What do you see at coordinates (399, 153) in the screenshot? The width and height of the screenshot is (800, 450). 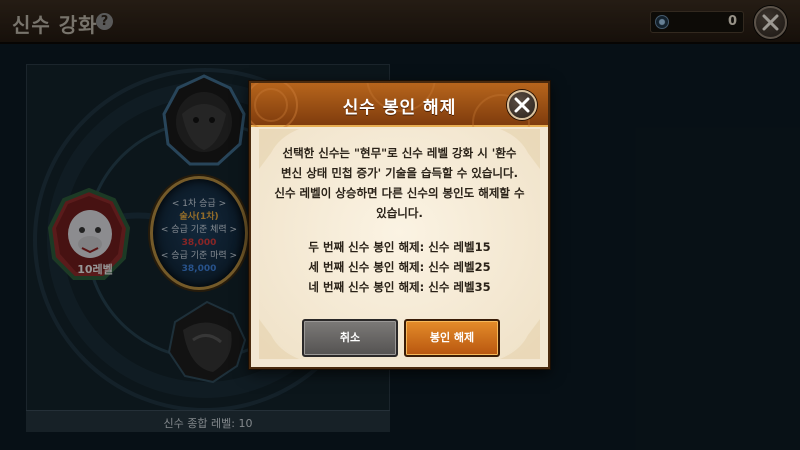 I see `description-line: 선택한 신수는 "현무"로 신수 레벨 강화 시 '환수` at bounding box center [399, 153].